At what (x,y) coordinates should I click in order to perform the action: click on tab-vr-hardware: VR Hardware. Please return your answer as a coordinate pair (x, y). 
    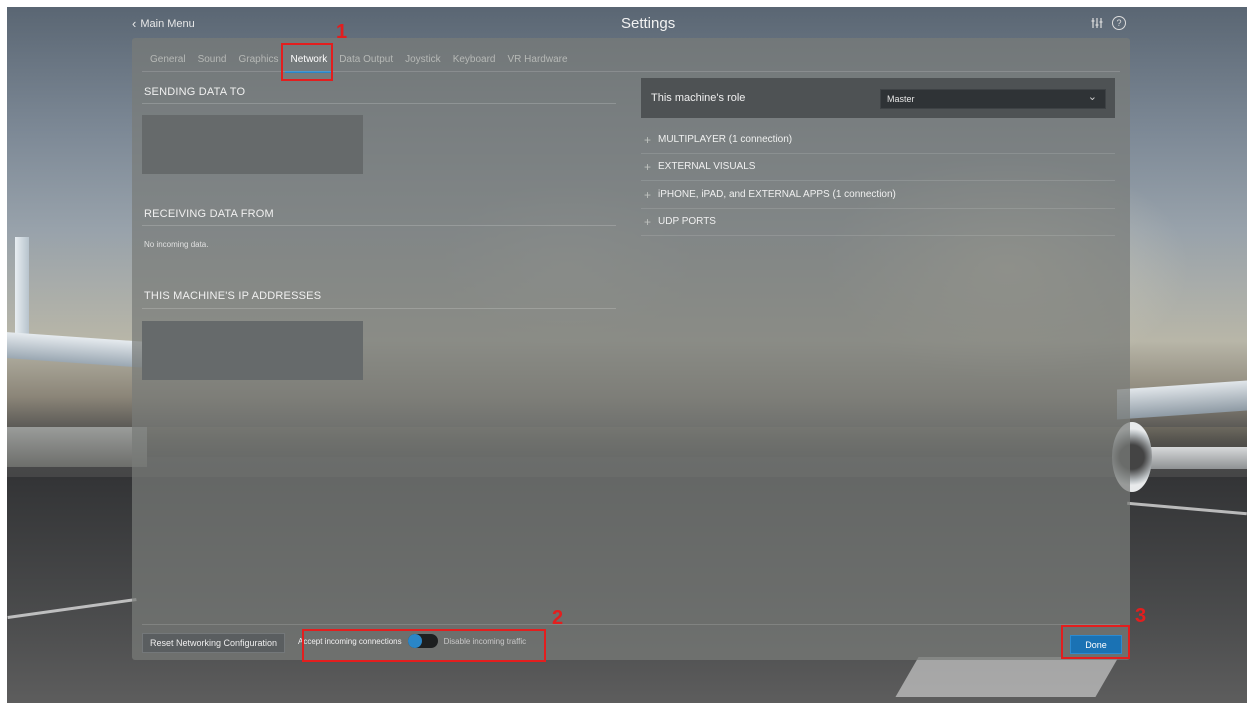
    Looking at the image, I should click on (538, 60).